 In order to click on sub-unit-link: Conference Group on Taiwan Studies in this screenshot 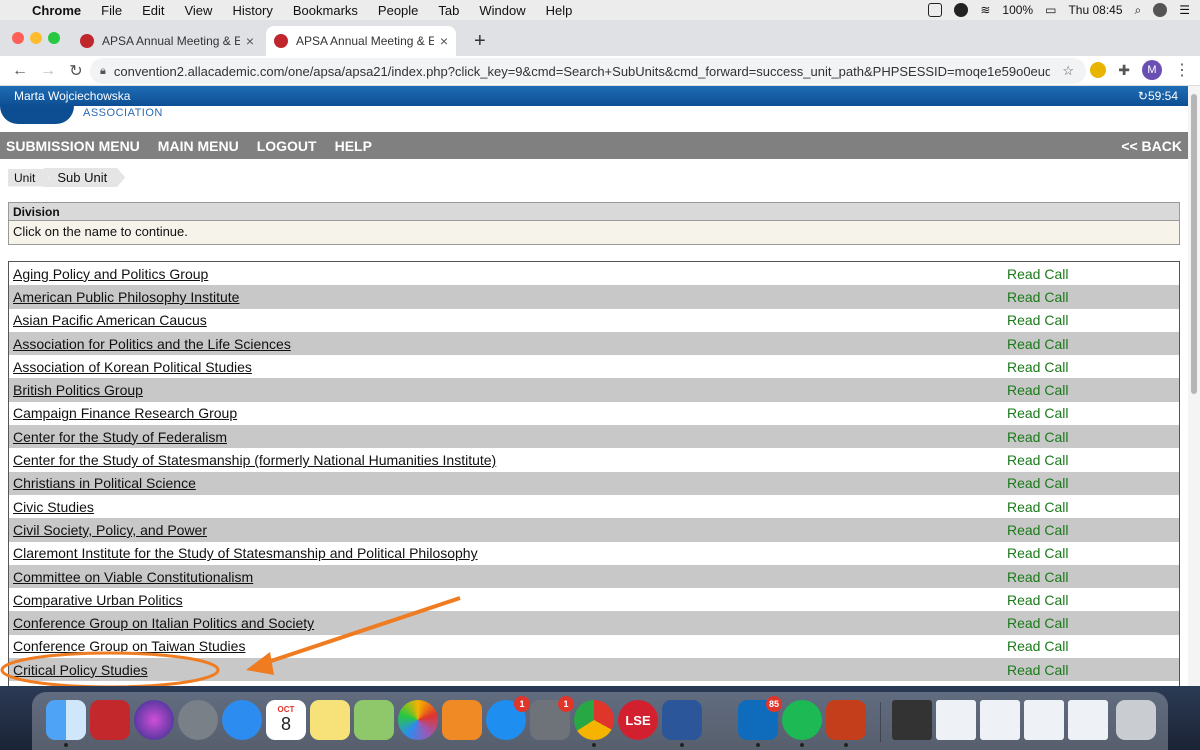, I will do `click(129, 646)`.